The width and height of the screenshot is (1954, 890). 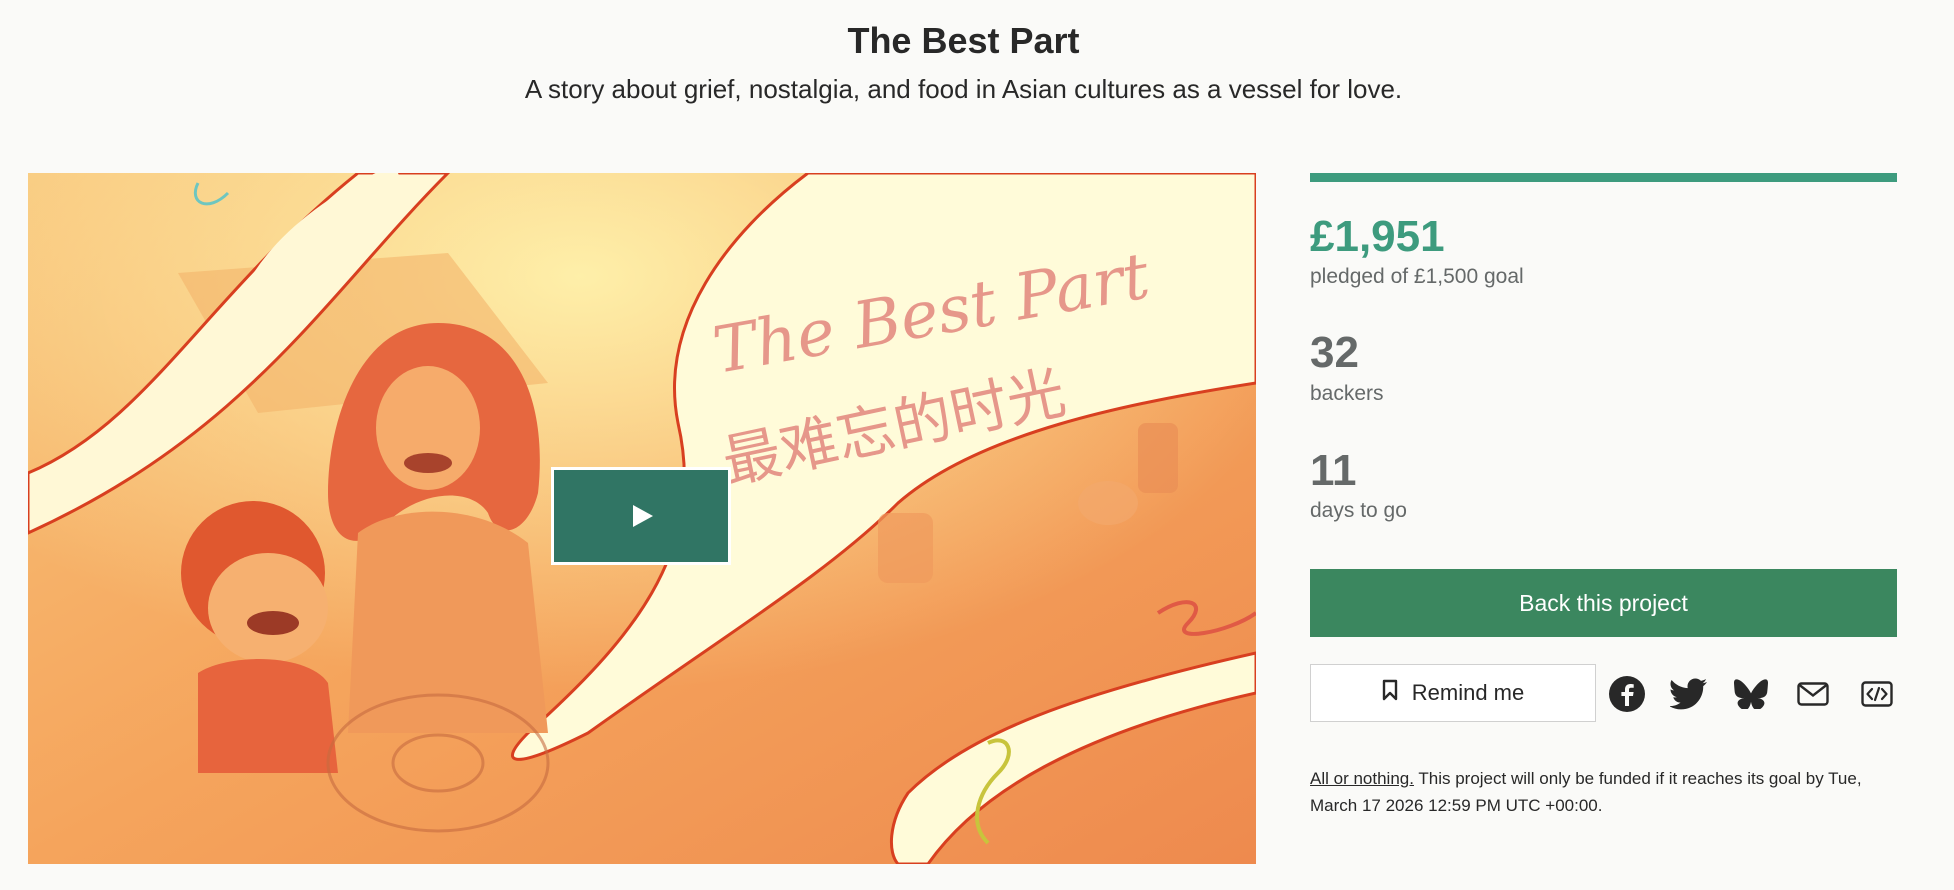 I want to click on funding-progress-fill, so click(x=1603, y=177).